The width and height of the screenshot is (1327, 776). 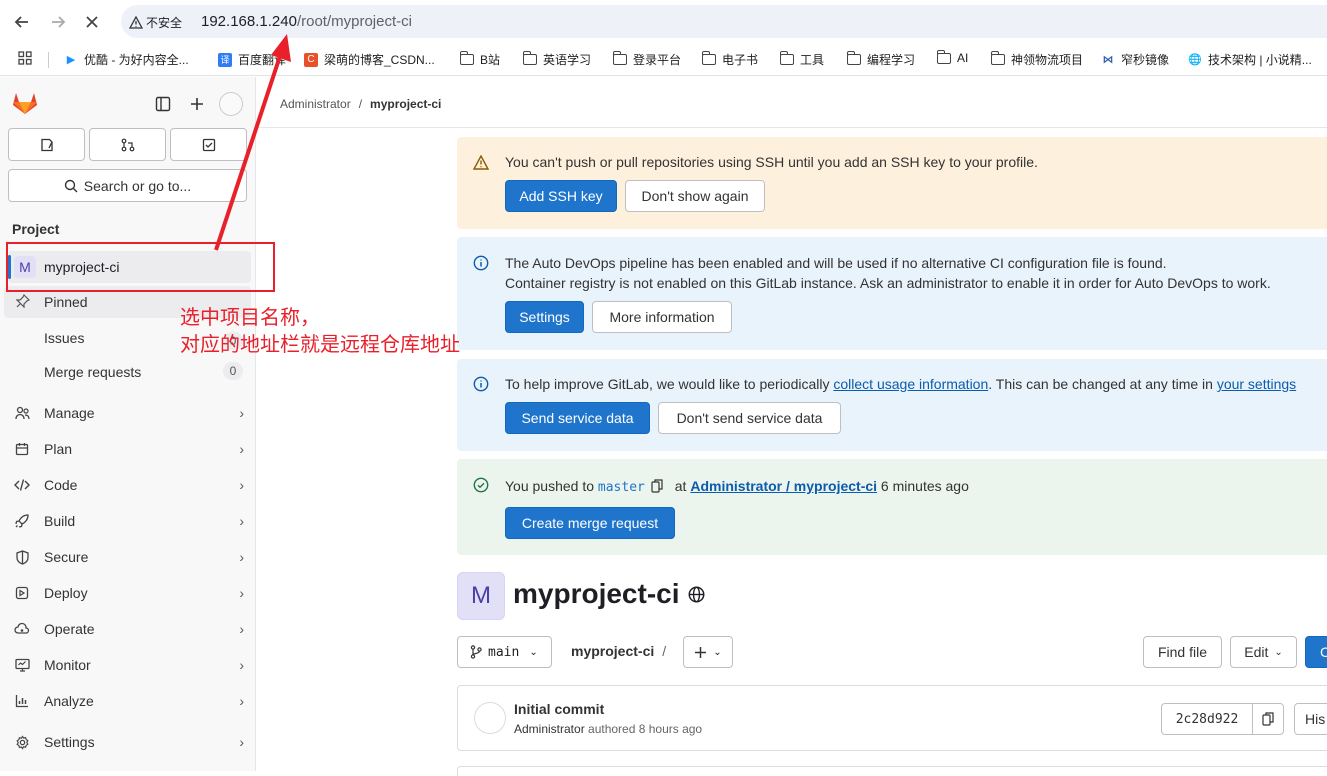 What do you see at coordinates (1182, 652) in the screenshot?
I see `find-file-button: Find file` at bounding box center [1182, 652].